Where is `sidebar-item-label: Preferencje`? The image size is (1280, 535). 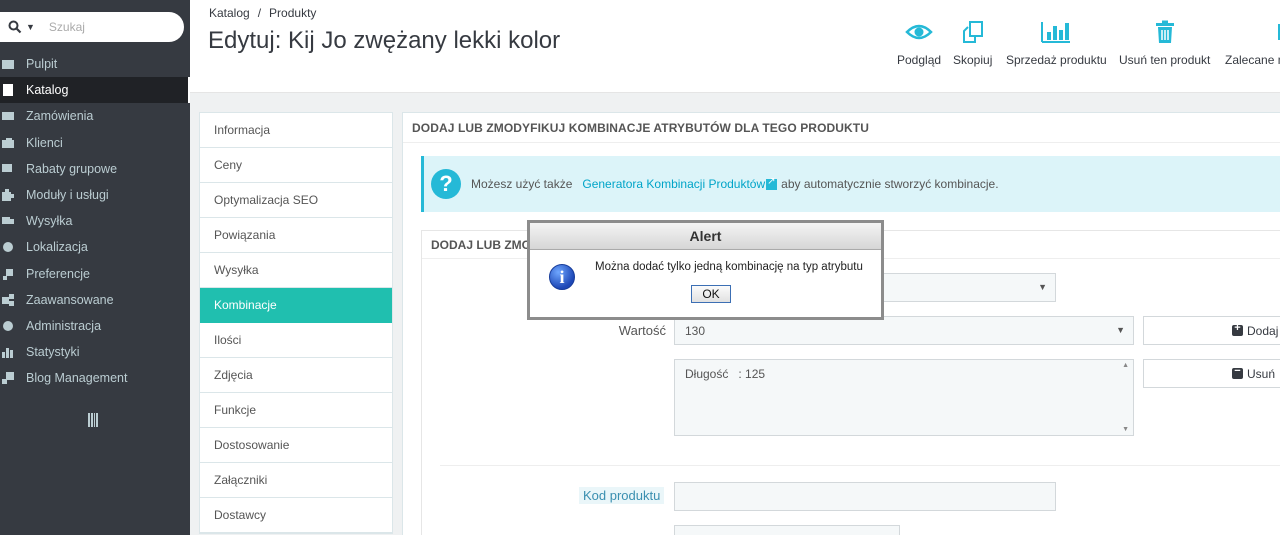 sidebar-item-label: Preferencje is located at coordinates (58, 273).